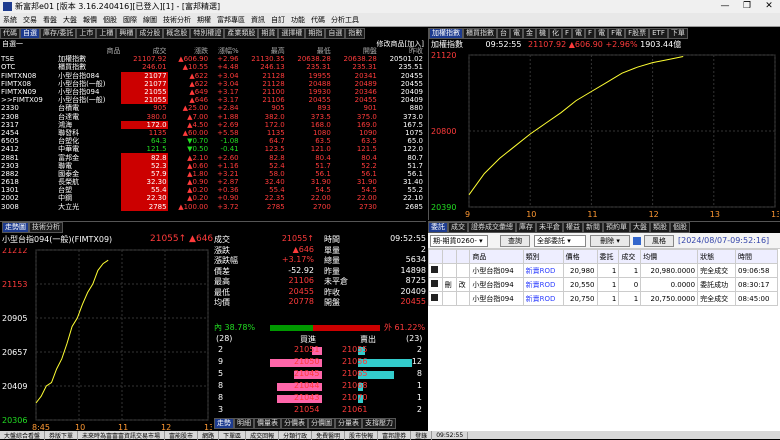 The image size is (780, 440). What do you see at coordinates (449, 284) in the screenshot?
I see `delete-order-button: 刪` at bounding box center [449, 284].